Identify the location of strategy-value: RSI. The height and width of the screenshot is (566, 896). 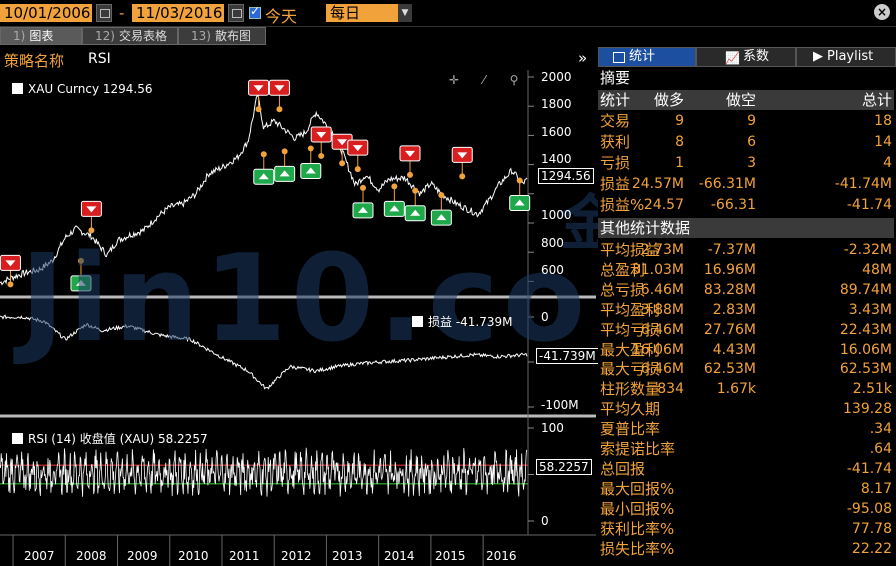
(99, 59).